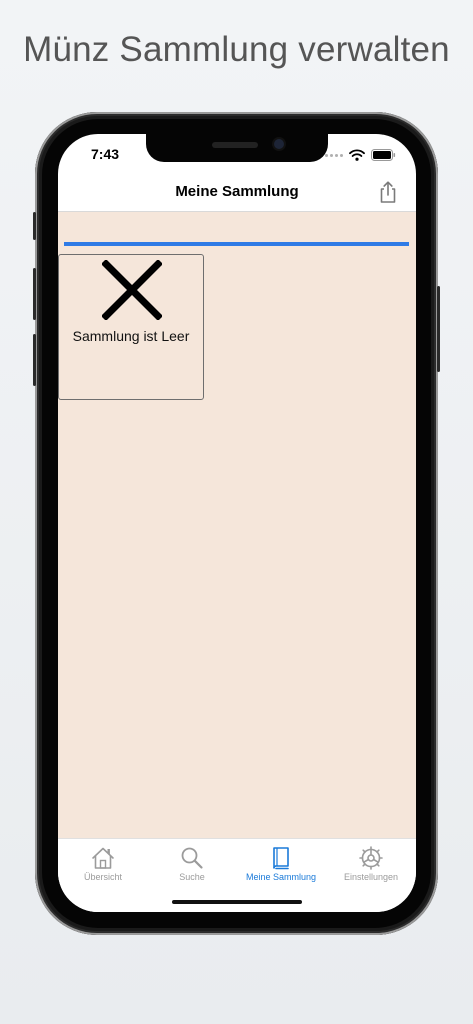 Image resolution: width=473 pixels, height=1024 pixels. Describe the element at coordinates (34, 294) in the screenshot. I see `phone-volume-up-button` at that location.